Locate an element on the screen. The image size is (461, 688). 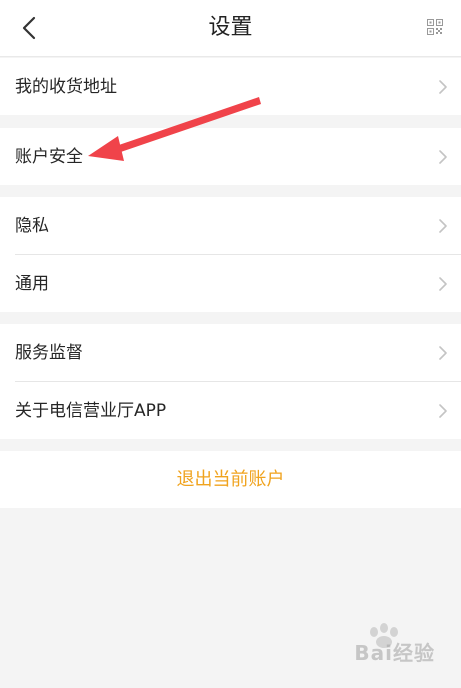
row-label: 通用 is located at coordinates (32, 284).